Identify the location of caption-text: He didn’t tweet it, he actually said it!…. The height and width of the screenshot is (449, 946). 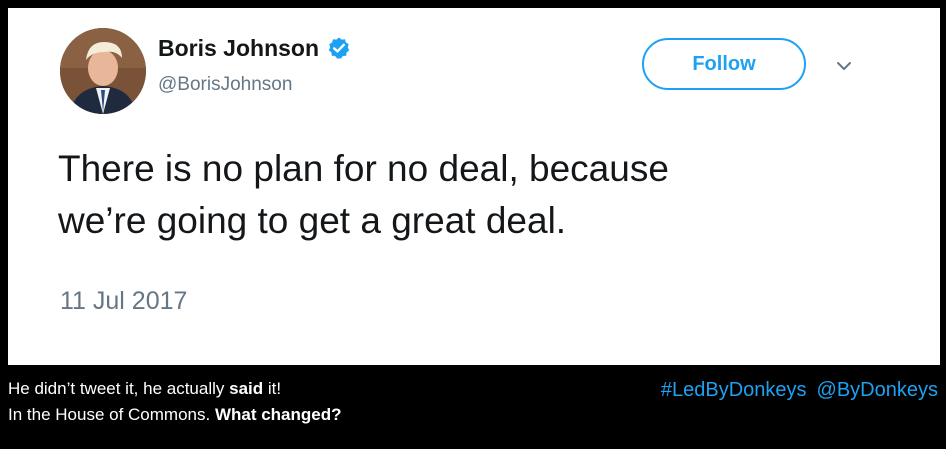
(175, 402).